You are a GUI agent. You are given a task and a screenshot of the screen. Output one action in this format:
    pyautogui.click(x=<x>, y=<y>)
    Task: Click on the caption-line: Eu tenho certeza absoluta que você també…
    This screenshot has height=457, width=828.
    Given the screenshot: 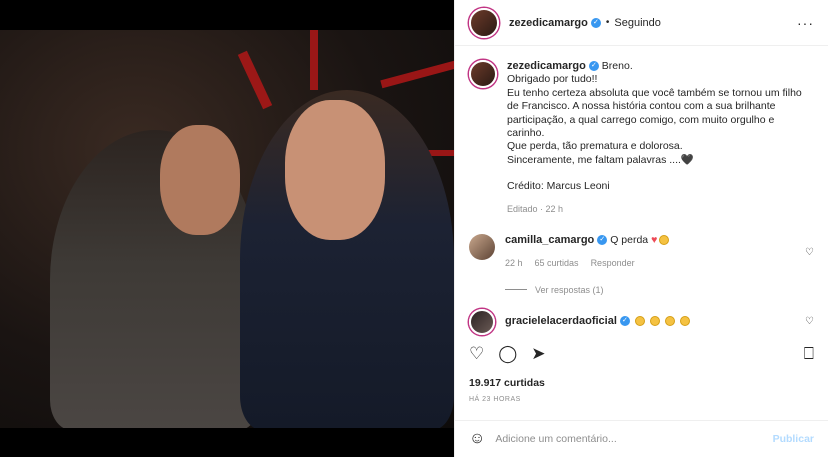 What is the action you would take?
    pyautogui.click(x=654, y=113)
    